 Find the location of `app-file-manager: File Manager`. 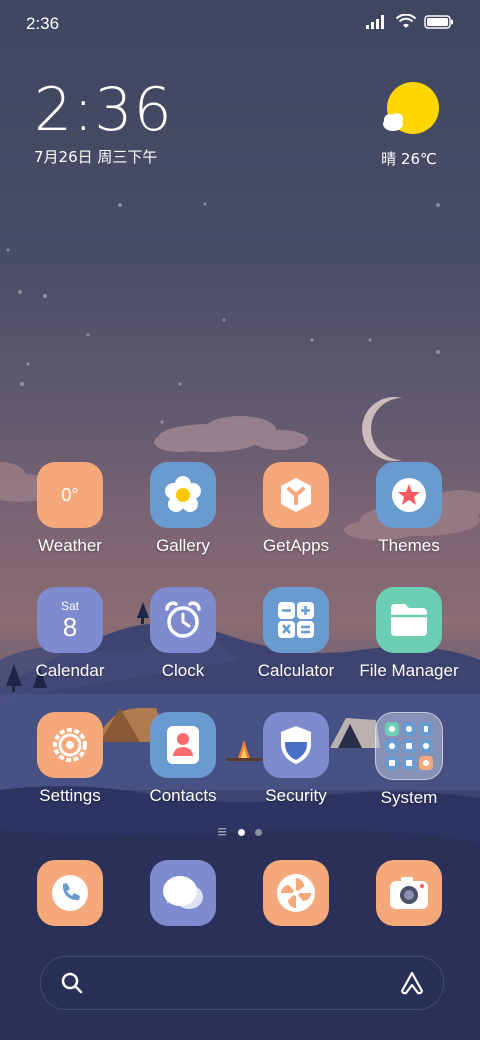

app-file-manager: File Manager is located at coordinates (409, 634).